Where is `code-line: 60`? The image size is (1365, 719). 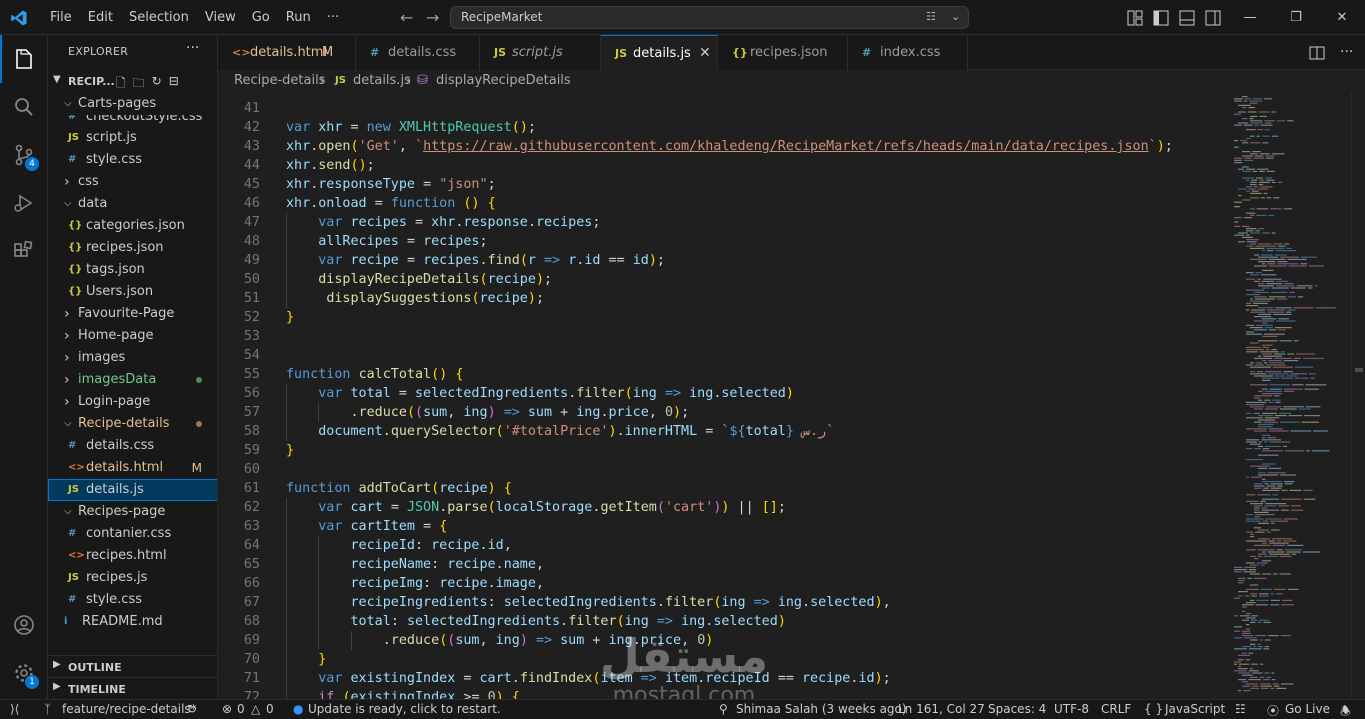 code-line: 60 is located at coordinates (723, 469).